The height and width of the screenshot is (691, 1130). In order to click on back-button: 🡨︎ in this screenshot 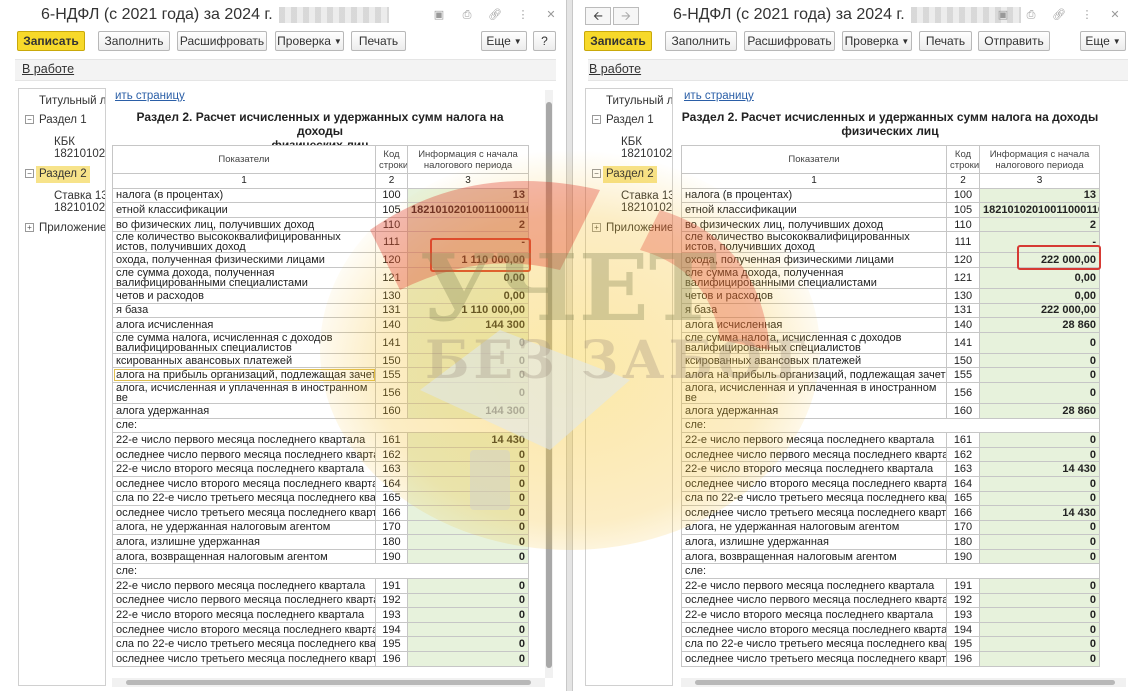, I will do `click(598, 16)`.